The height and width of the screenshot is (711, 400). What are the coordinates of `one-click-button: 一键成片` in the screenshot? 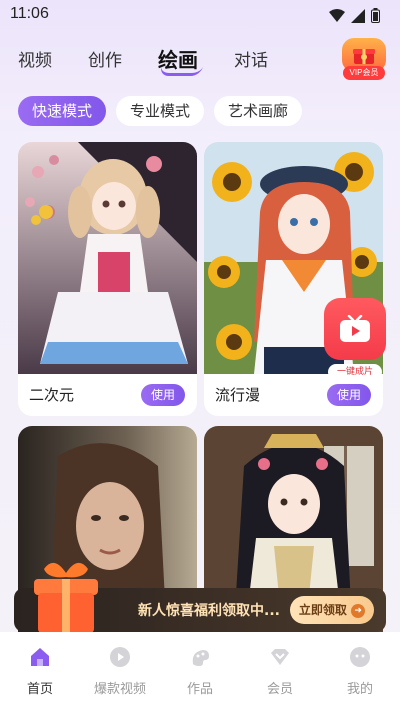 It's located at (355, 339).